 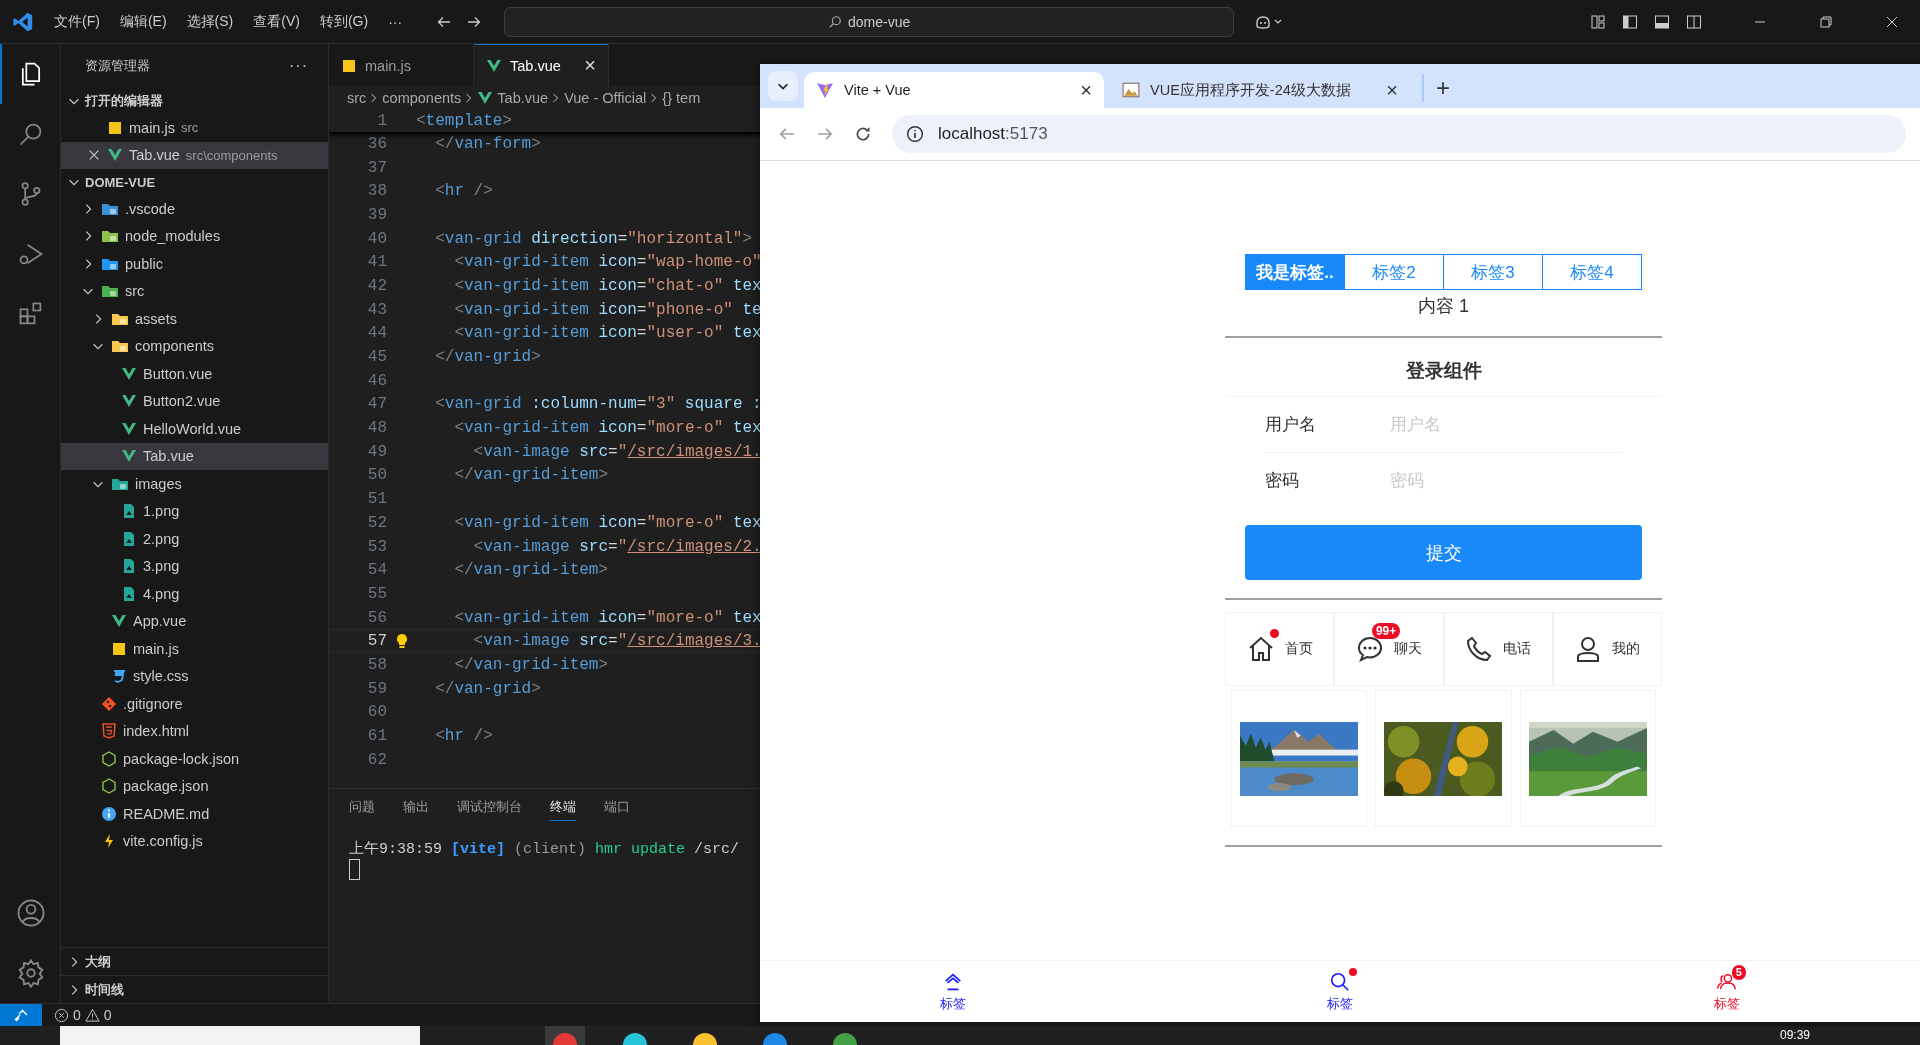 I want to click on browser-tab: Vite + Vue ×, so click(x=954, y=90).